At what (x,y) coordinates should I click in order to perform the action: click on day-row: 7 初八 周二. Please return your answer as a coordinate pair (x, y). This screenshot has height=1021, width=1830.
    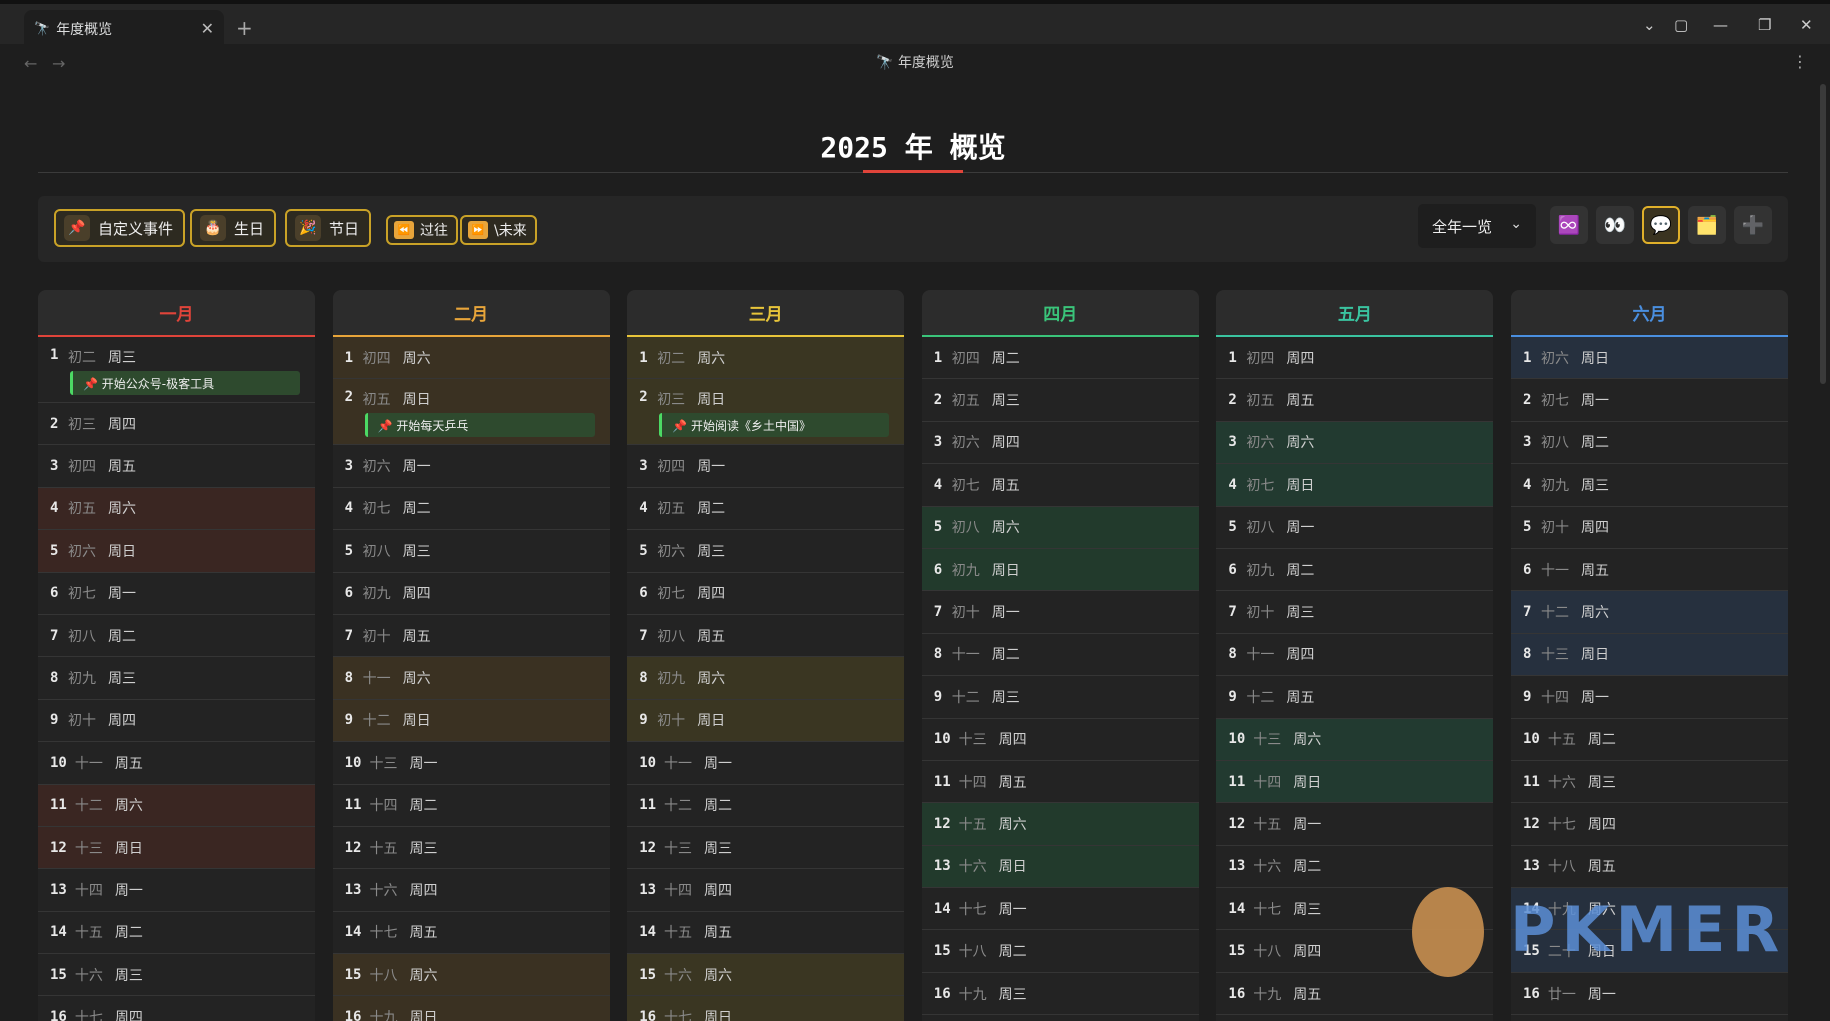
    Looking at the image, I should click on (176, 636).